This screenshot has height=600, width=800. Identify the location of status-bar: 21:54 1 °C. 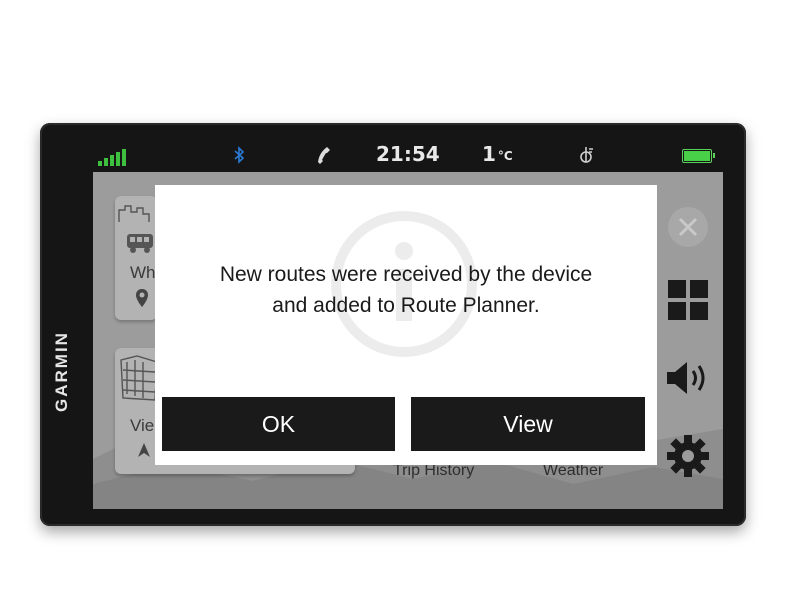
(407, 155).